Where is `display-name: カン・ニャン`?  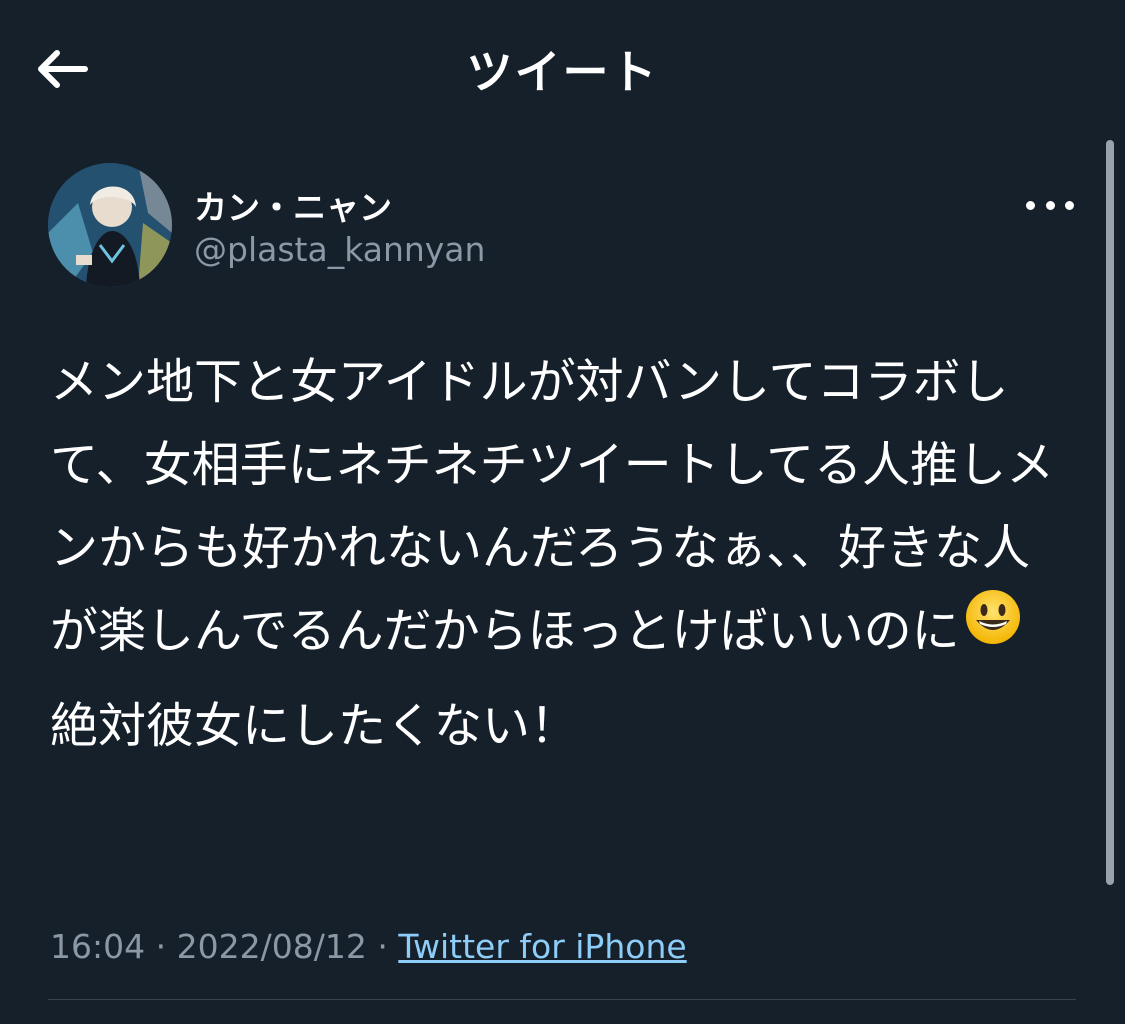 display-name: カン・ニャン is located at coordinates (293, 205).